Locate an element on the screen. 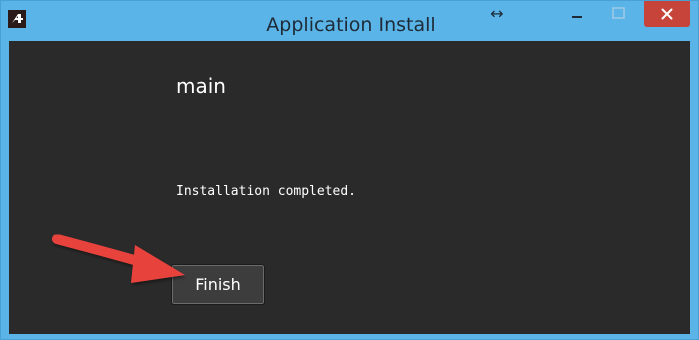  maximize-icon is located at coordinates (618, 13).